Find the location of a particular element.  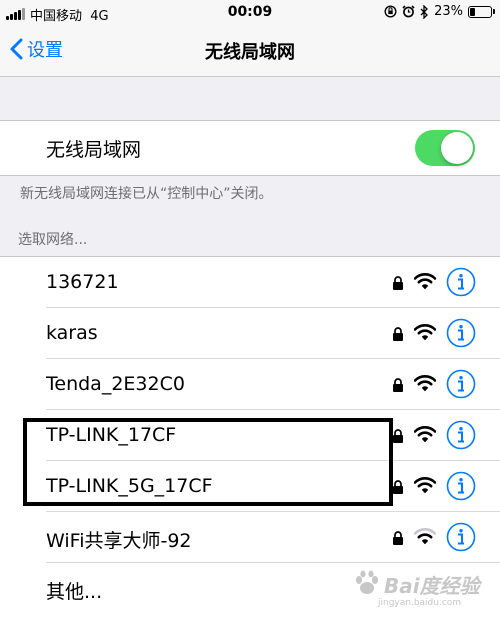

orientation-lock-icon is located at coordinates (390, 11).